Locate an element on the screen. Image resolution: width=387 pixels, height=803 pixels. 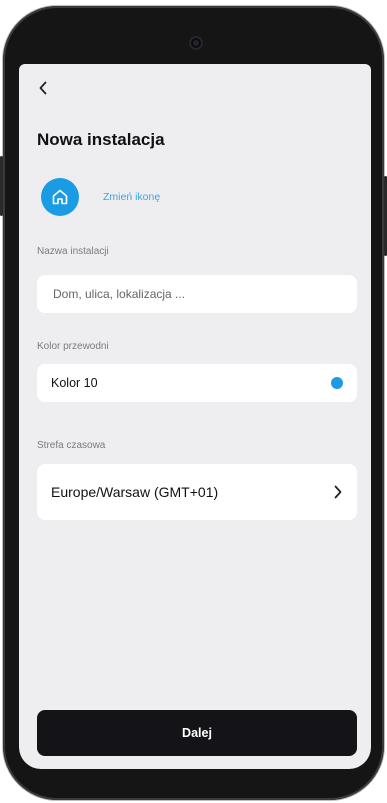
timezone-selector: Europe/Warsaw (GMT+01) is located at coordinates (197, 492).